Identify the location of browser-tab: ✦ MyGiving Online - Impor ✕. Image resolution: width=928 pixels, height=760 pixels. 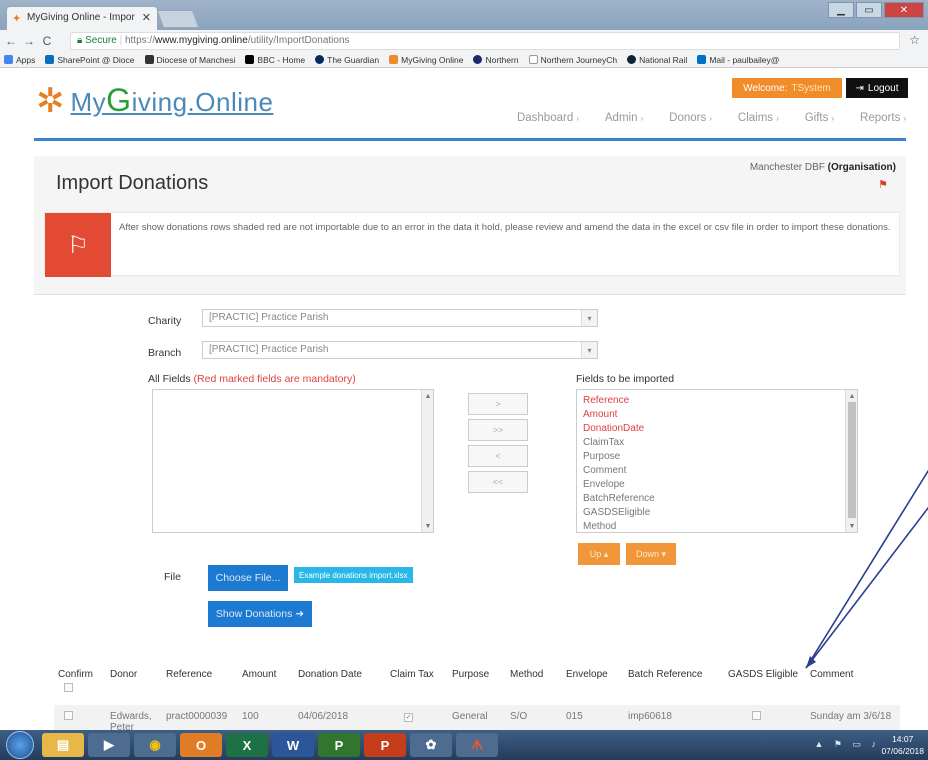
(82, 18).